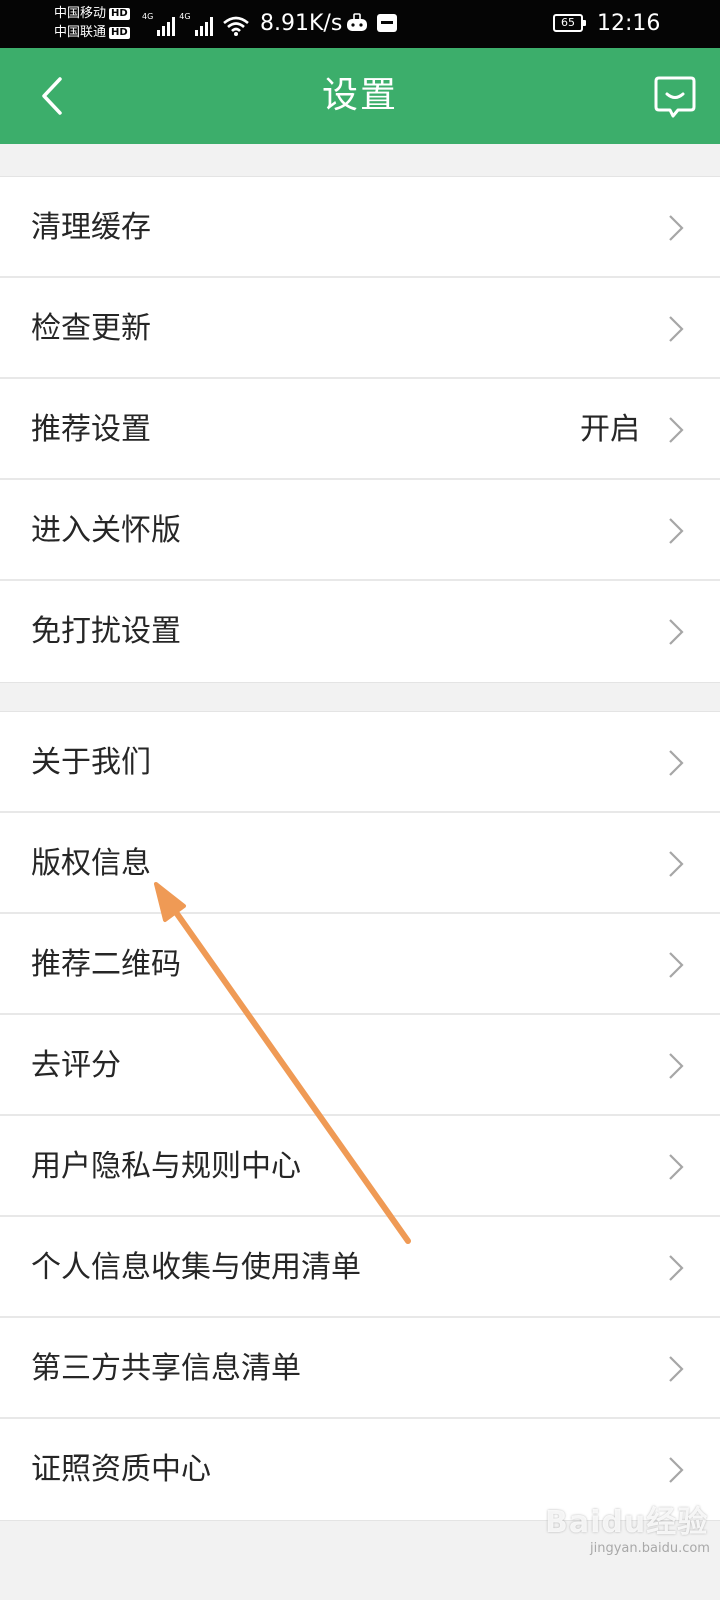 Image resolution: width=720 pixels, height=1600 pixels. Describe the element at coordinates (91, 227) in the screenshot. I see `settings-item-label: 清理缓存` at that location.